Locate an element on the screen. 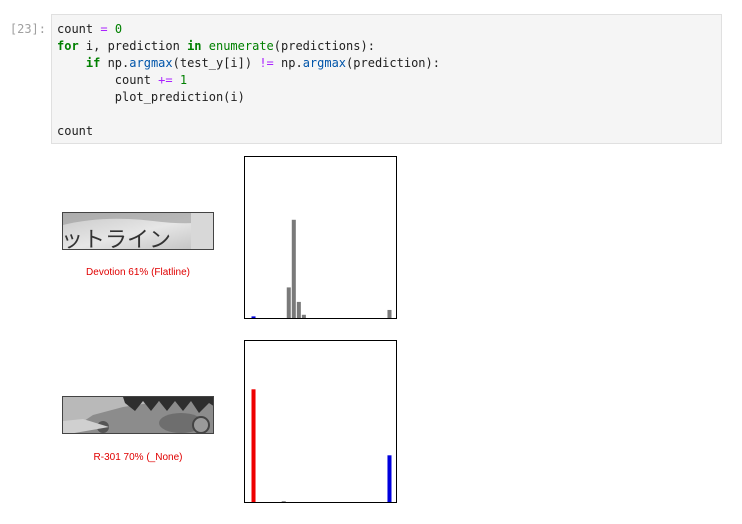  code-token: plot_prediction(i) is located at coordinates (151, 97).